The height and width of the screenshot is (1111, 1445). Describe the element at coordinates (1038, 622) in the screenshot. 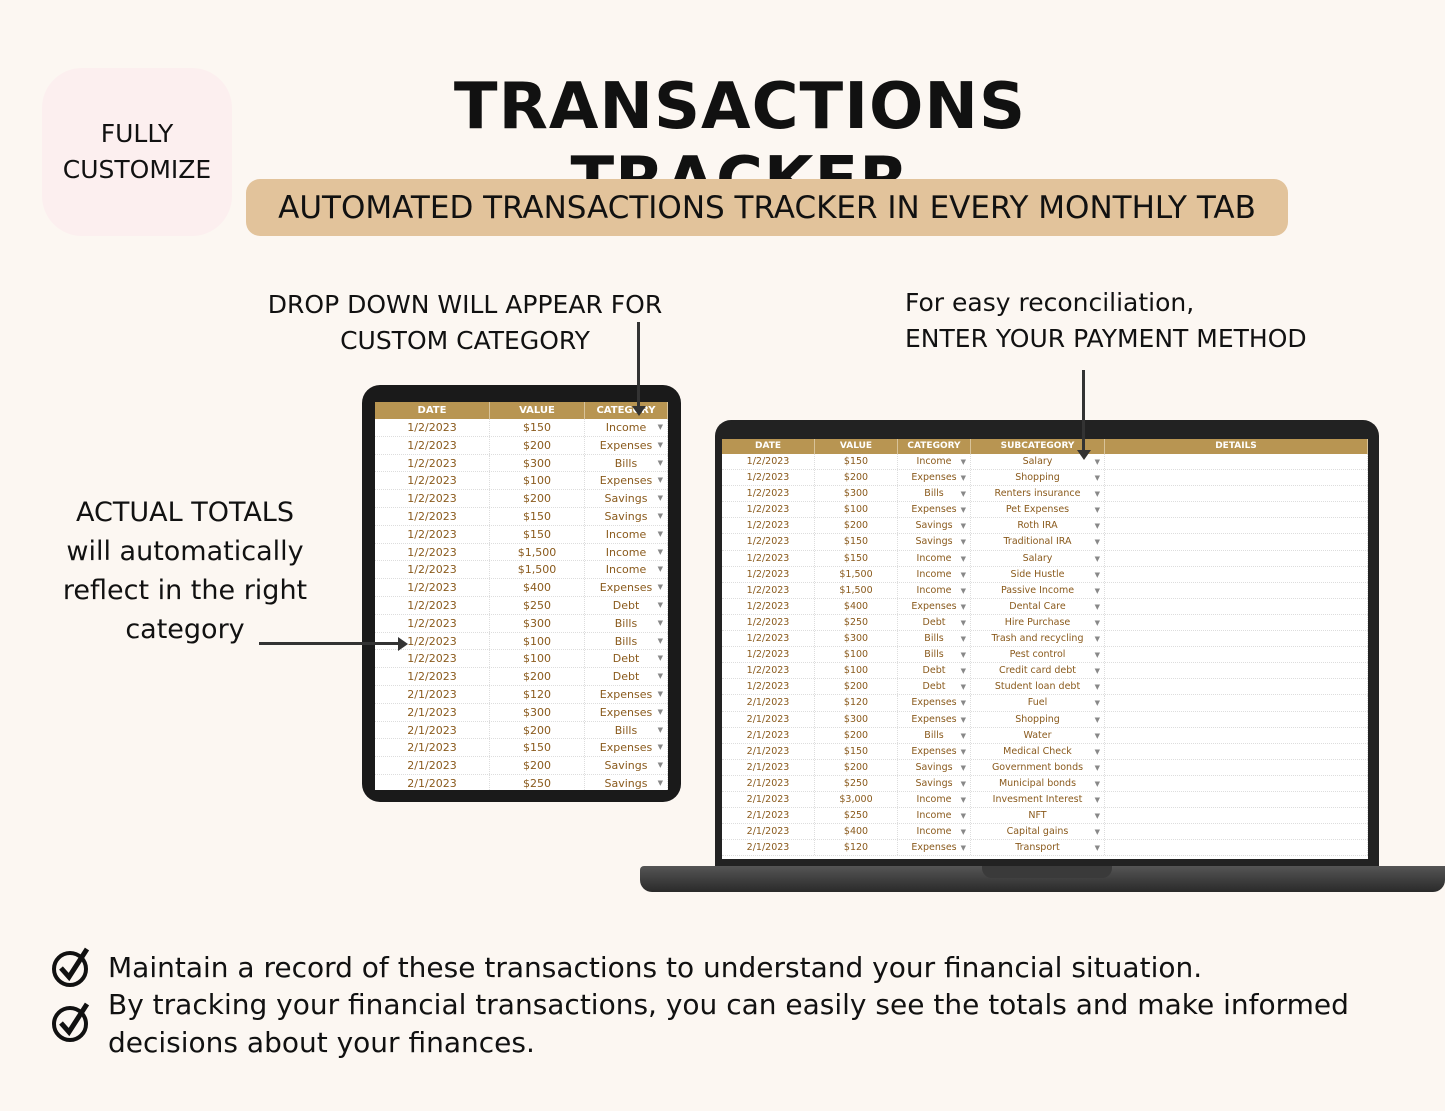

I see `subcategory-dropdown: Hire Purchase ▼` at that location.